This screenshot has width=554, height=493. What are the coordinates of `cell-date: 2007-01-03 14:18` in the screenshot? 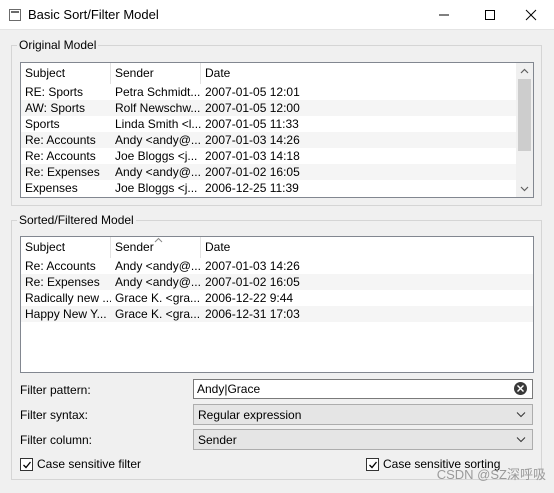 It's located at (252, 156).